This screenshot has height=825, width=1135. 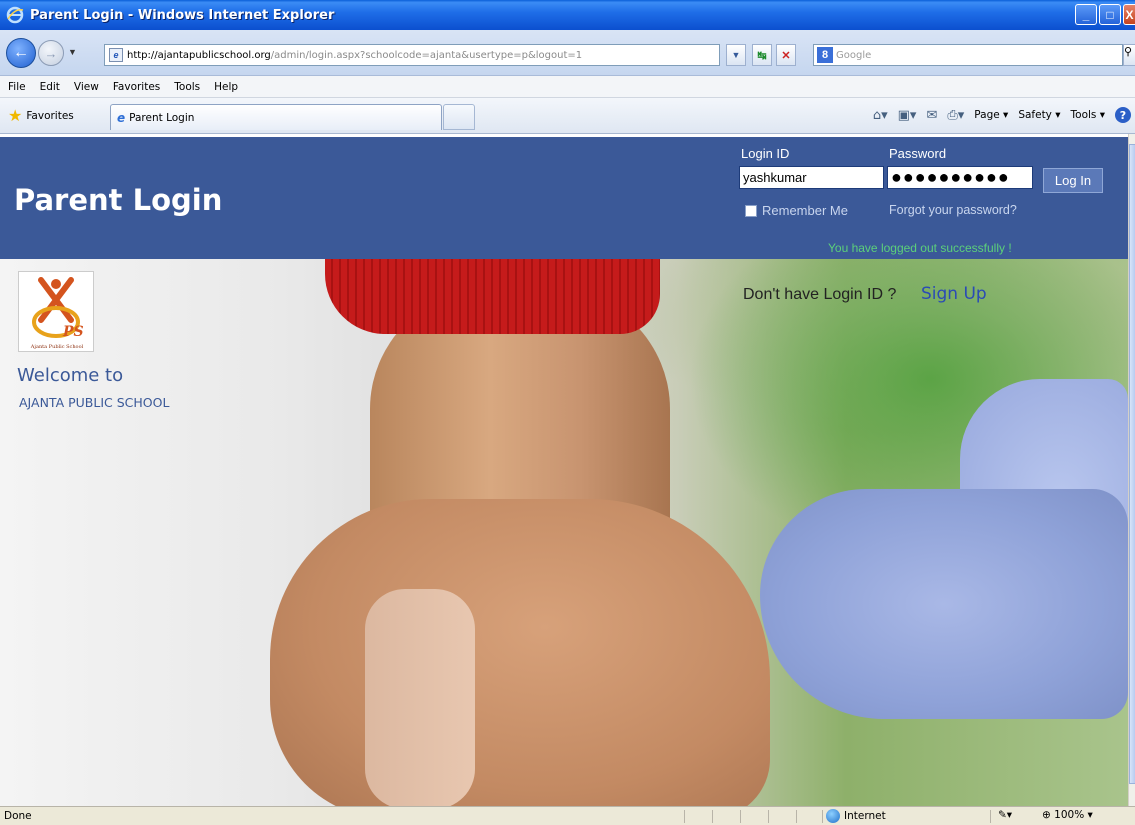 I want to click on menu-edit: Edit, so click(x=50, y=87).